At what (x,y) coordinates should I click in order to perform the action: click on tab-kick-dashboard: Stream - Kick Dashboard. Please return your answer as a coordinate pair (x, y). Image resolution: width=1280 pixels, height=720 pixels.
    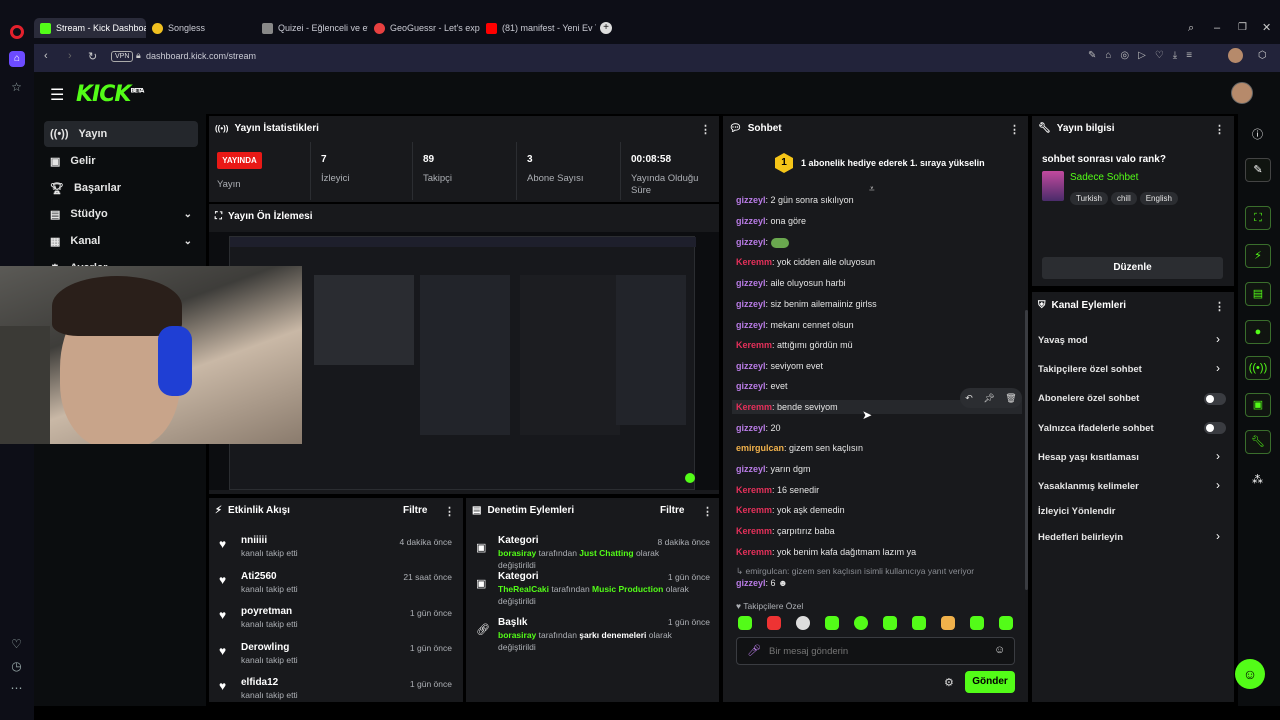
    Looking at the image, I should click on (90, 28).